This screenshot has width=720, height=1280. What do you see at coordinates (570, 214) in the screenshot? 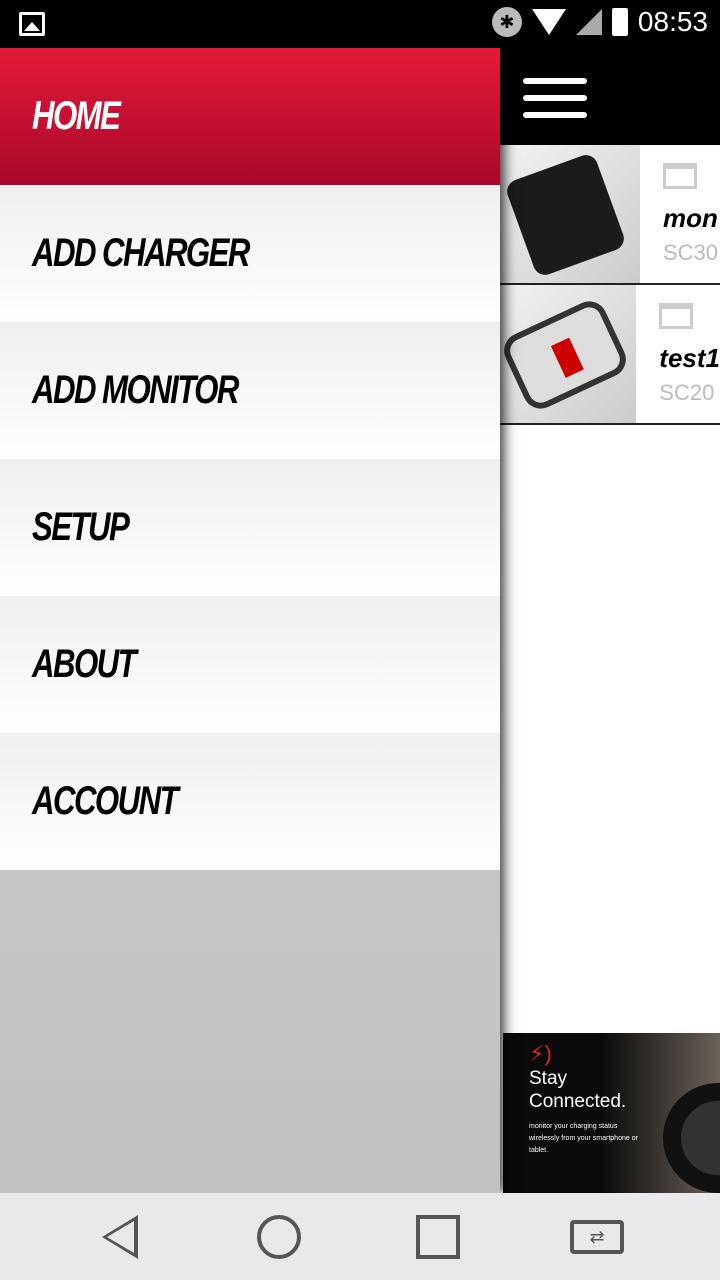
I see `monitor-image` at bounding box center [570, 214].